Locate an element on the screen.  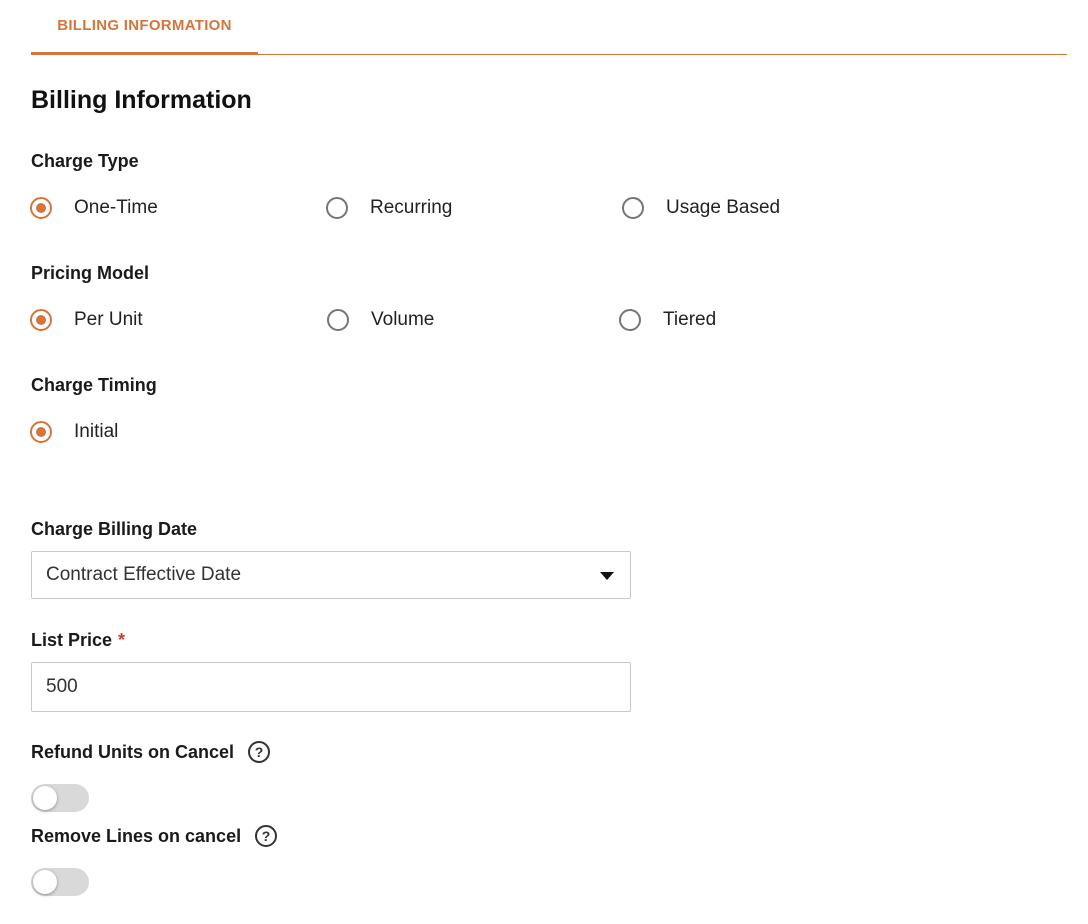
radio-label: Tiered is located at coordinates (690, 319).